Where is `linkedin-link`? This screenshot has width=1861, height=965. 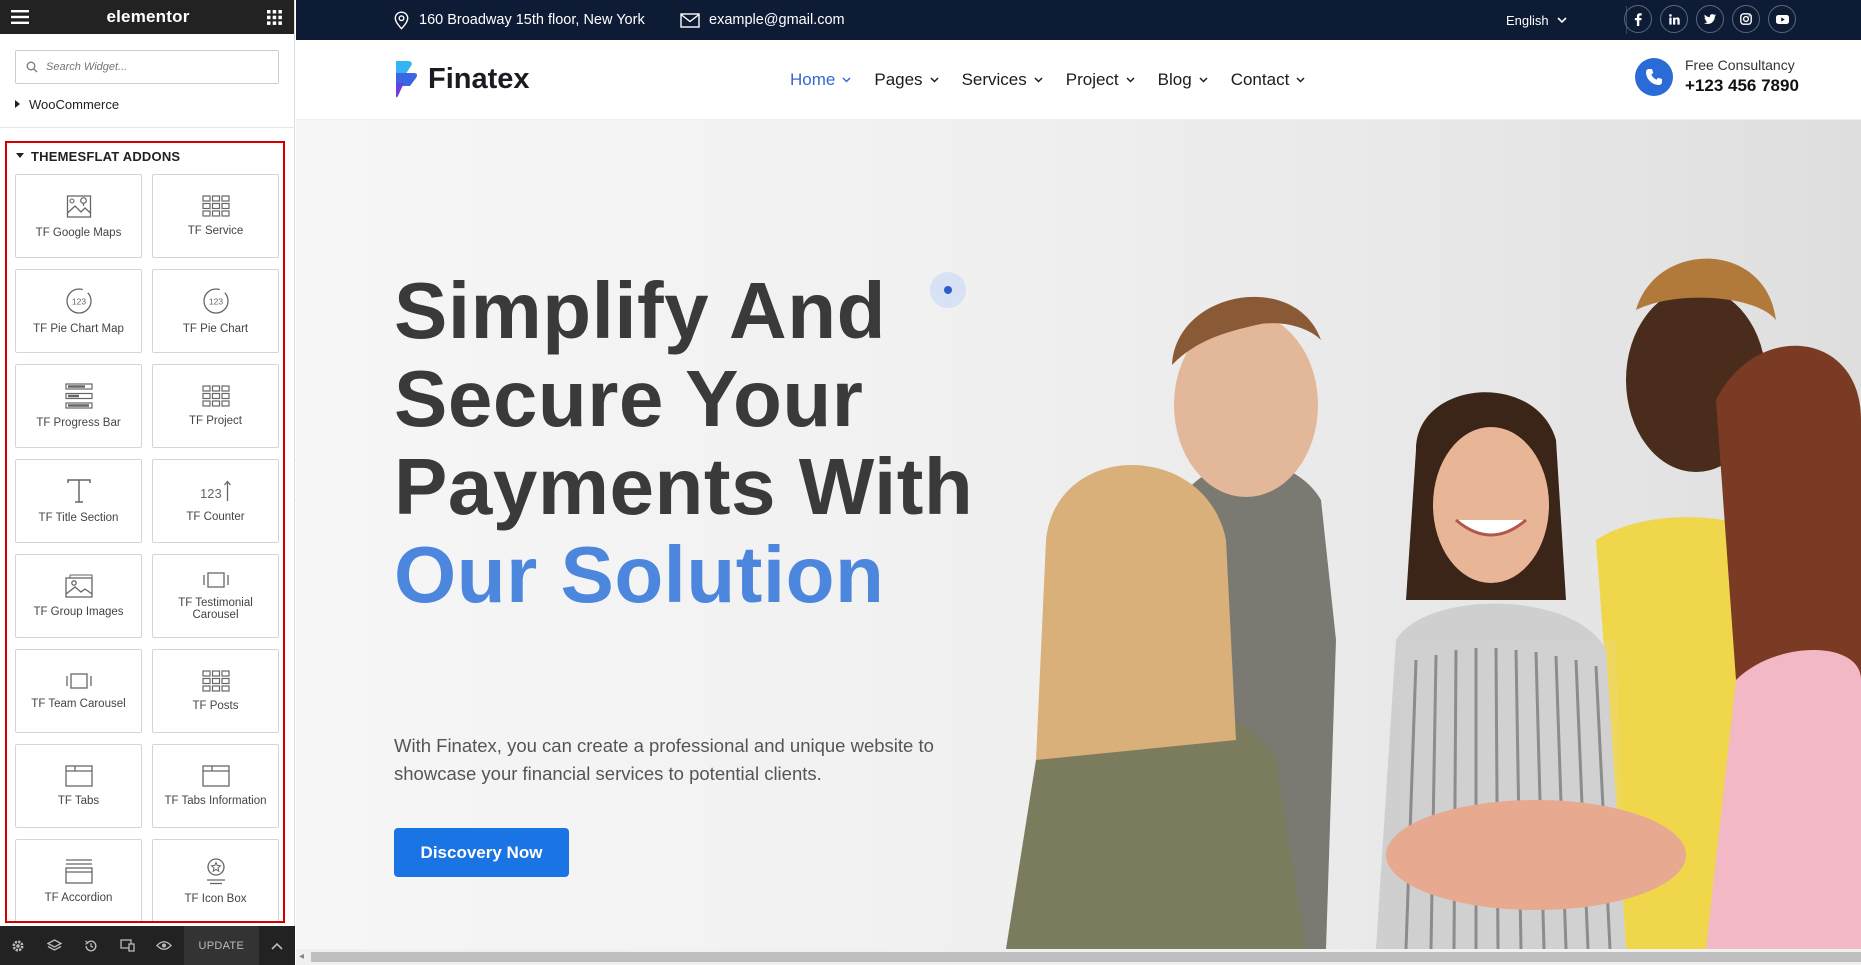
linkedin-link is located at coordinates (1674, 19).